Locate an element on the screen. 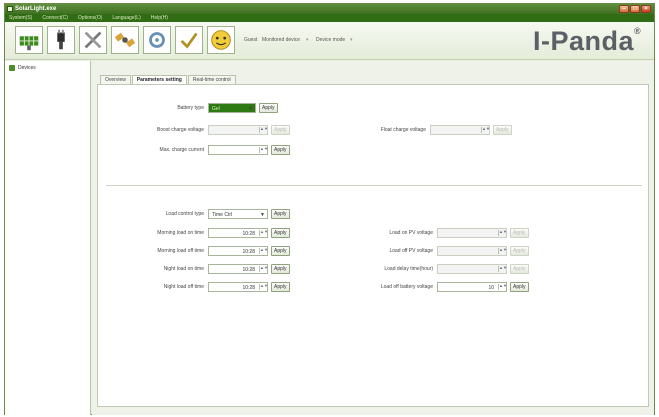  load-off-battery-value: 10 is located at coordinates (491, 288).